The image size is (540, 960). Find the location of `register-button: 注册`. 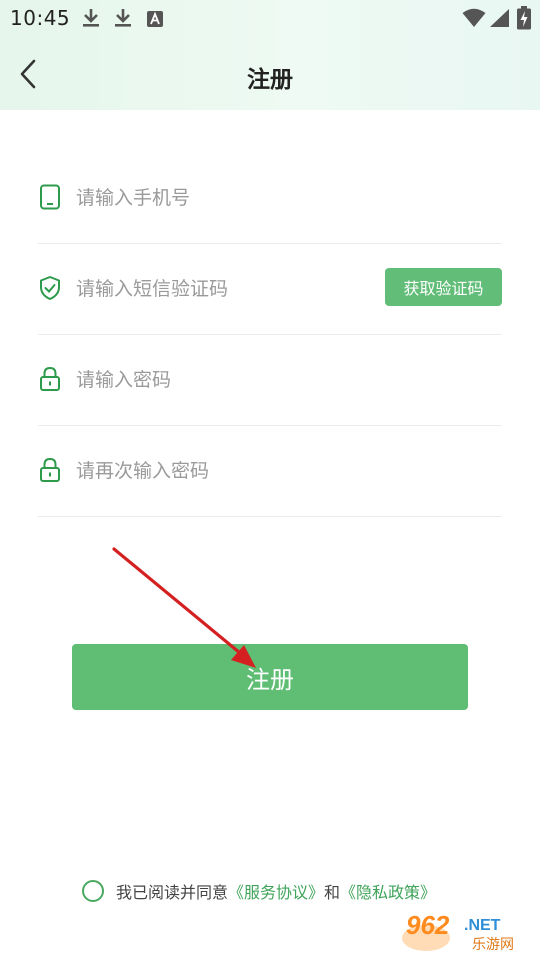

register-button: 注册 is located at coordinates (270, 677).